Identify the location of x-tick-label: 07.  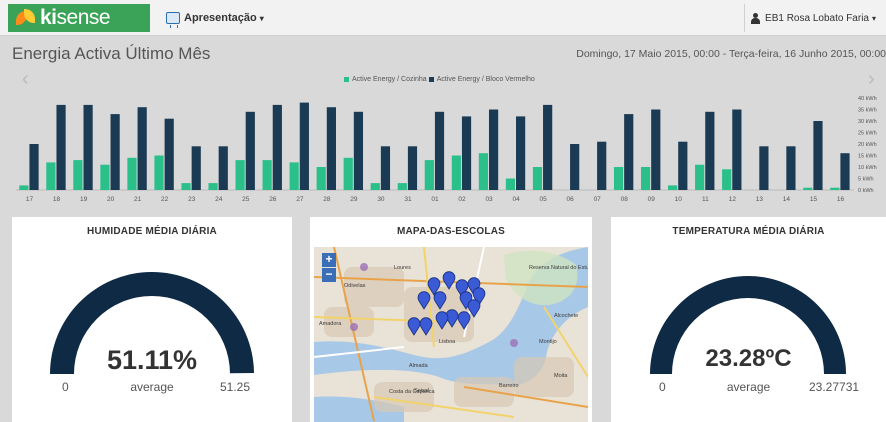
(598, 199).